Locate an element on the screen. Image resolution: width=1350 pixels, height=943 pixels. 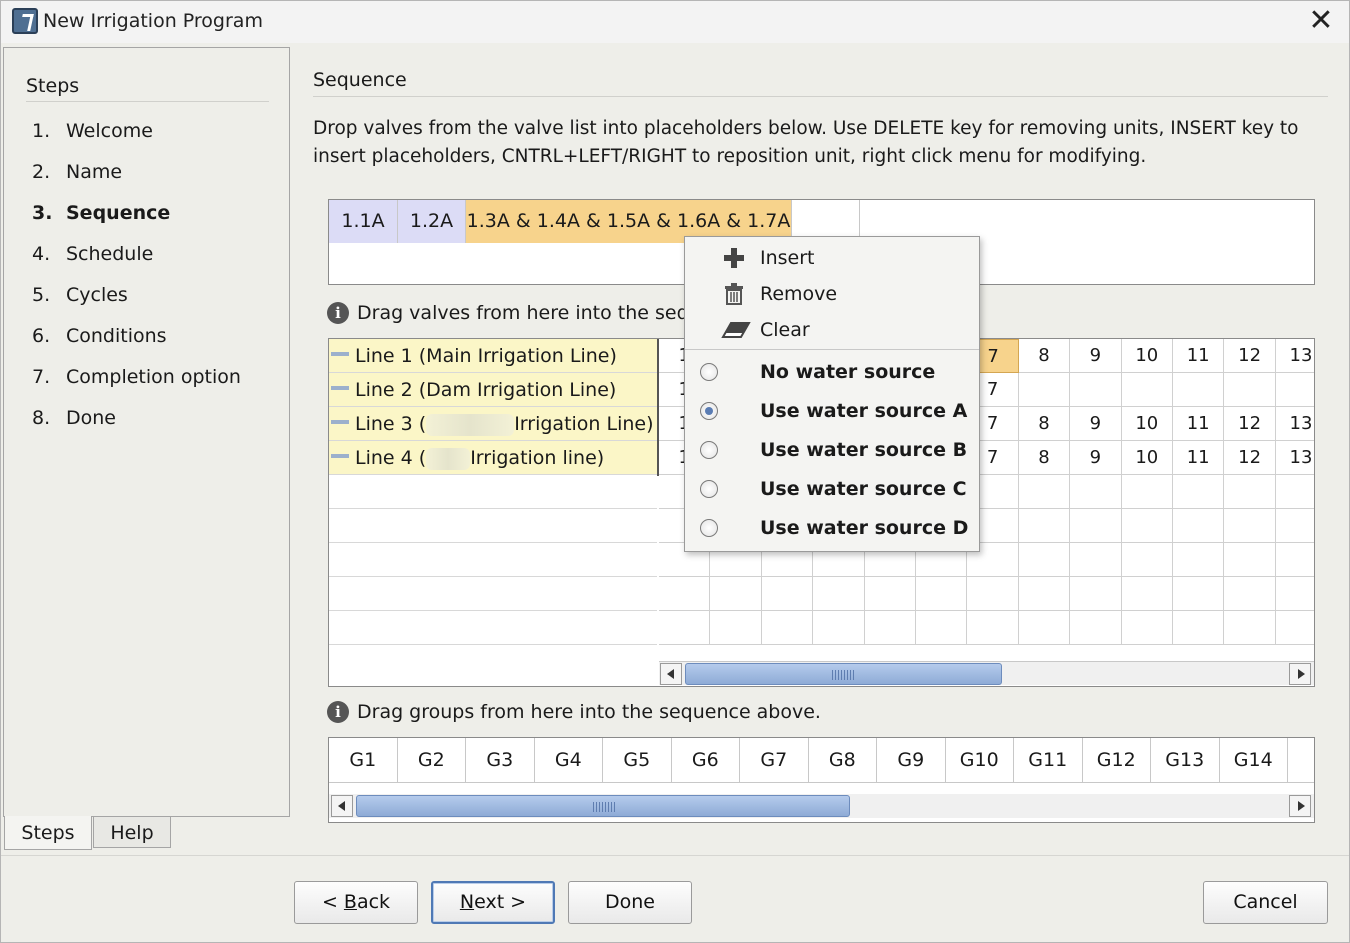
sequence-unit: 1.1A is located at coordinates (363, 221).